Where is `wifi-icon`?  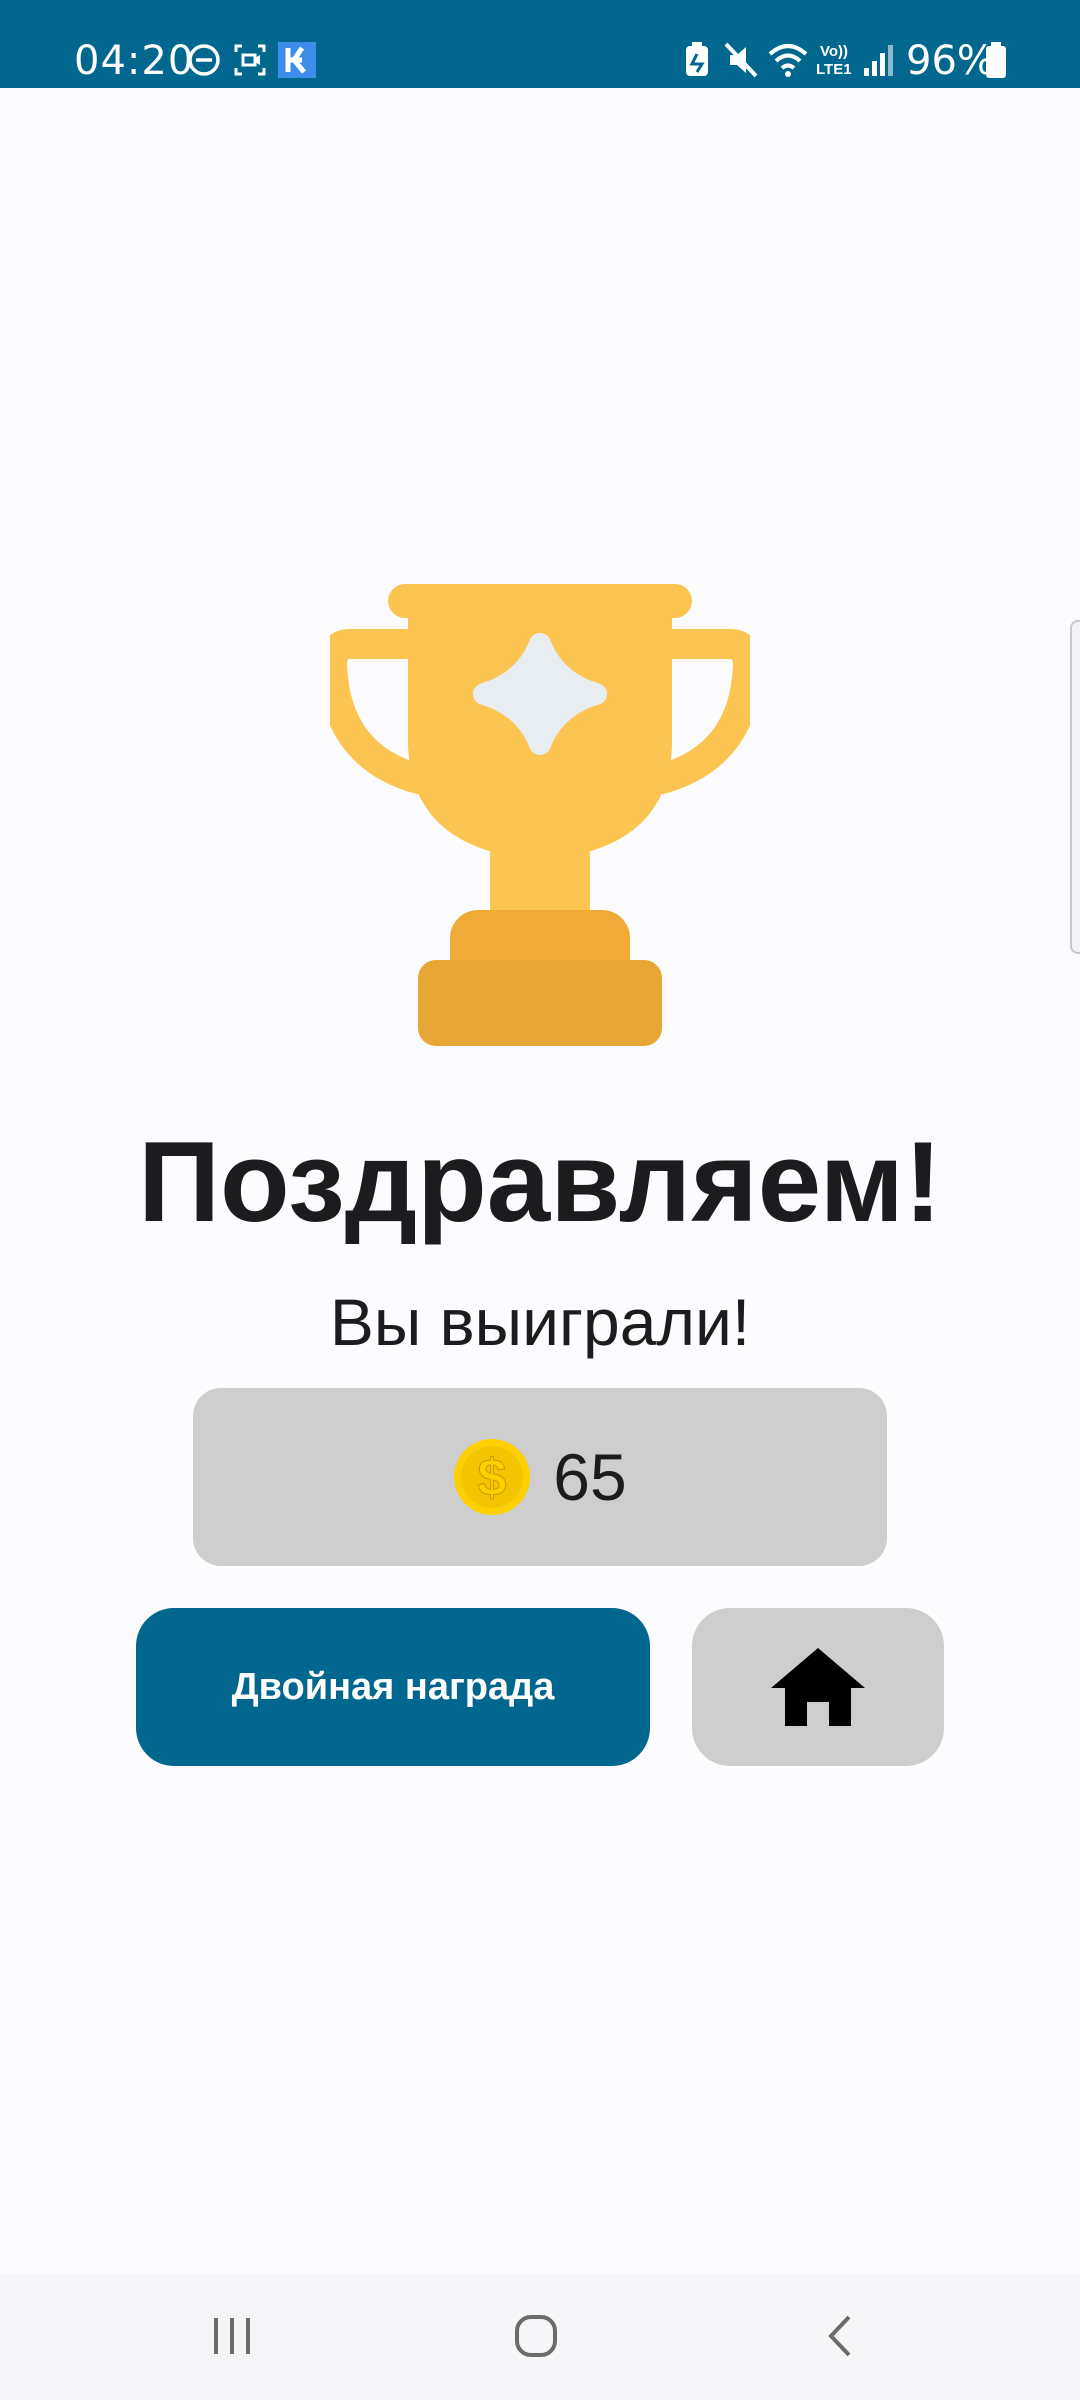 wifi-icon is located at coordinates (788, 60).